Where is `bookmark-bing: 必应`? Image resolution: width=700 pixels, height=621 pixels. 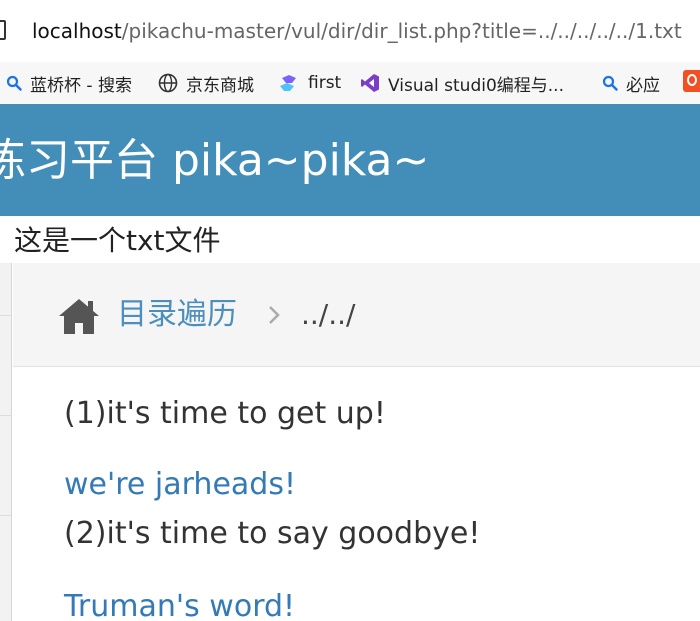
bookmark-bing: 必应 is located at coordinates (631, 83).